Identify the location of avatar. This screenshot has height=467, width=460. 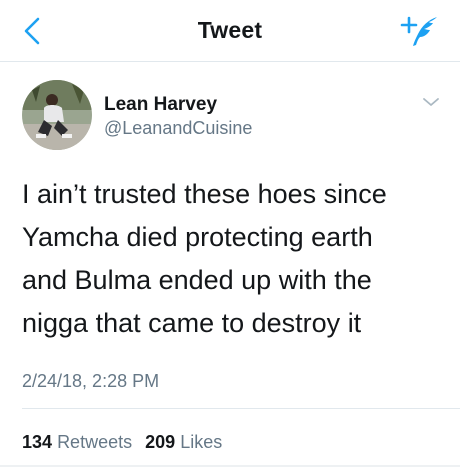
(57, 115).